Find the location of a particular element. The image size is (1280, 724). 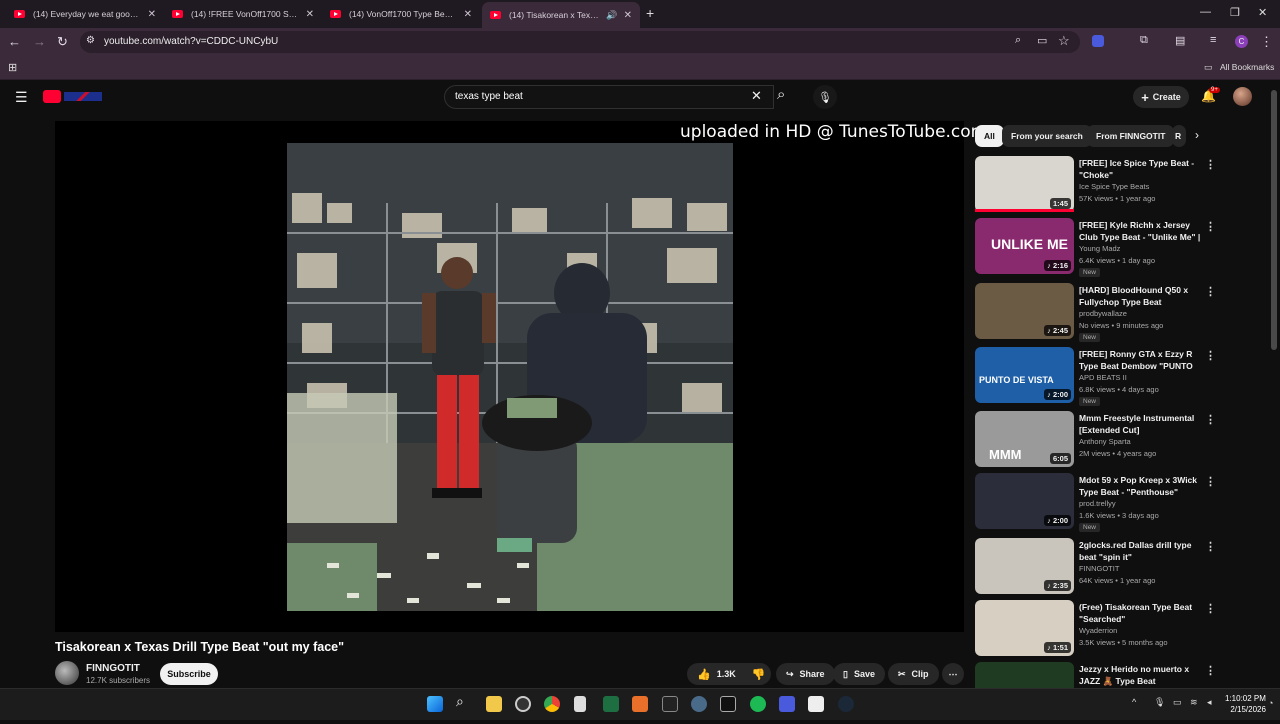

channel-name: FINNGOTIT is located at coordinates (113, 668).